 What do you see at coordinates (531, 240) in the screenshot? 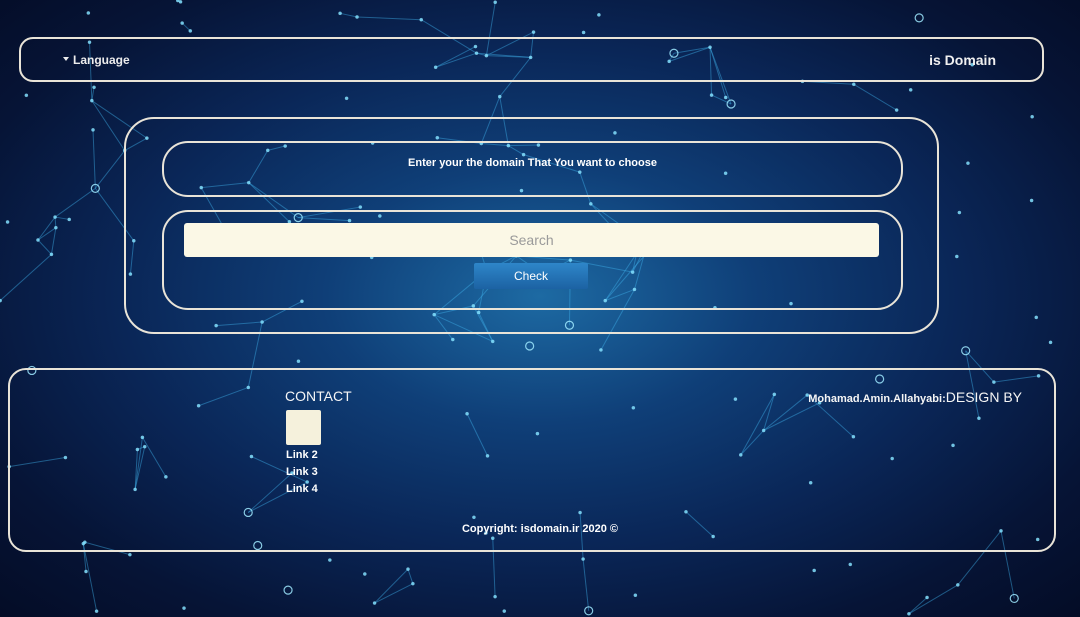
I see `search-input` at bounding box center [531, 240].